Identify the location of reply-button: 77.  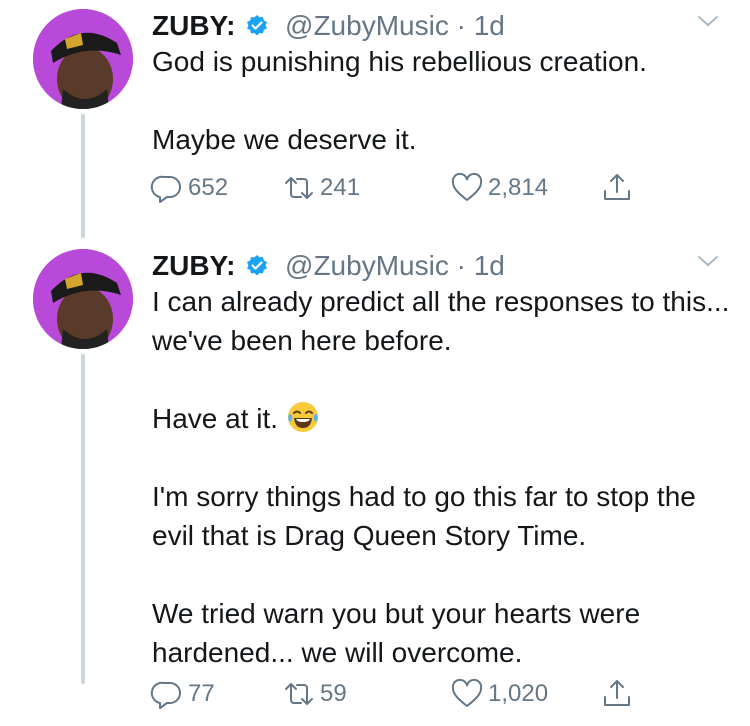
(182, 694).